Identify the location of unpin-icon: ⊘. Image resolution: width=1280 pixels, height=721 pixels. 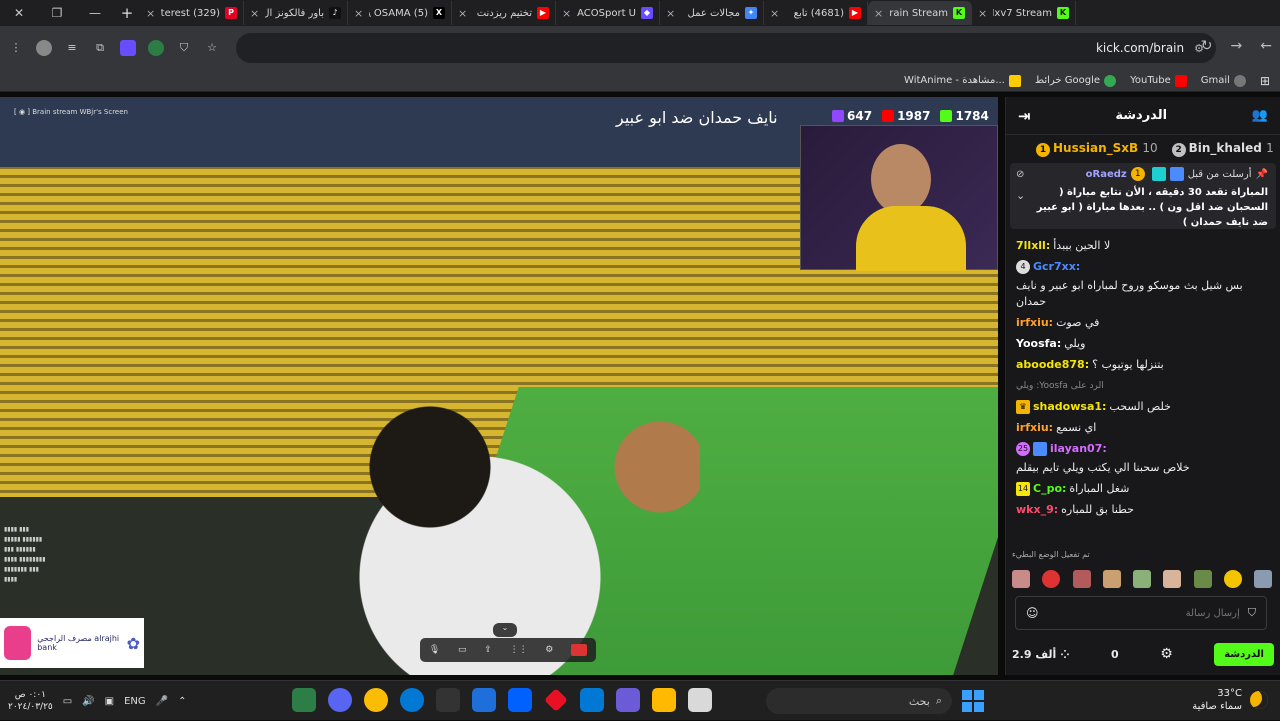
(1020, 174).